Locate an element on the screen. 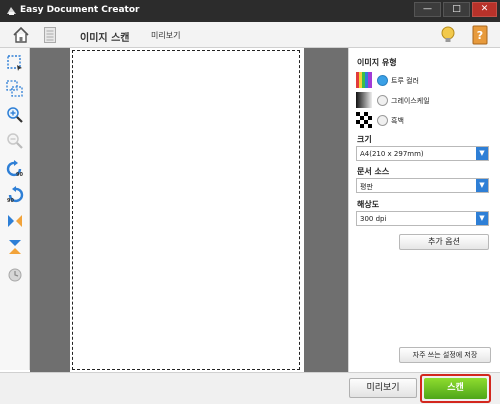  size-value: A4(210 x 297mm) is located at coordinates (392, 154).